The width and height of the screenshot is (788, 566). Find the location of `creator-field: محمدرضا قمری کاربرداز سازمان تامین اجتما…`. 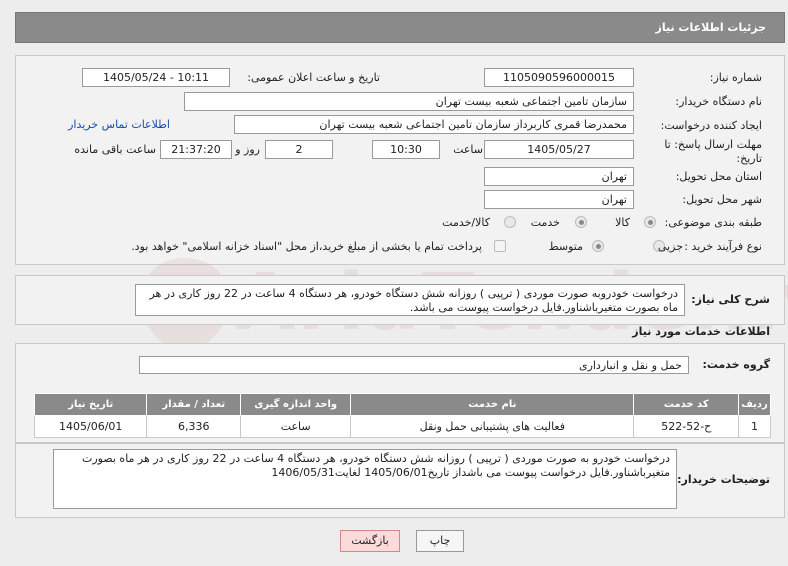

creator-field: محمدرضا قمری کاربرداز سازمان تامین اجتما… is located at coordinates (434, 124).